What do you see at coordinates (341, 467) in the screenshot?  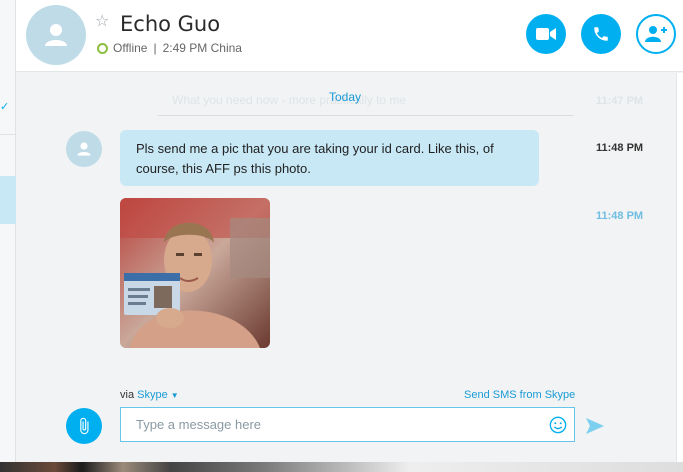 I see `taskbar-edge` at bounding box center [341, 467].